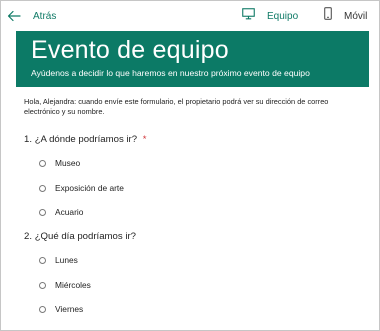 The height and width of the screenshot is (331, 380). Describe the element at coordinates (69, 309) in the screenshot. I see `option-label: Viernes` at that location.